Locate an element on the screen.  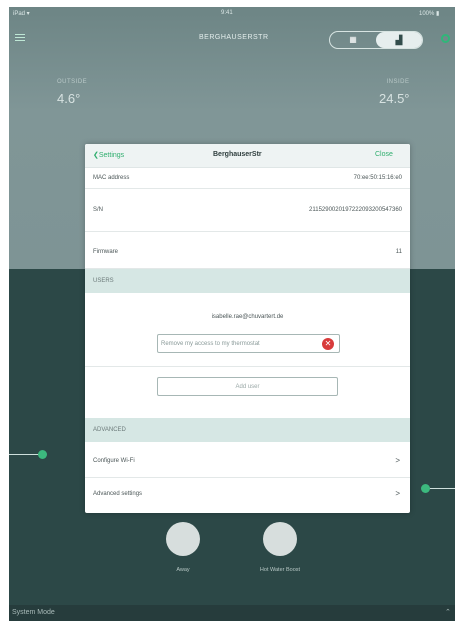
firmware-label: Firmware is located at coordinates (105, 252).